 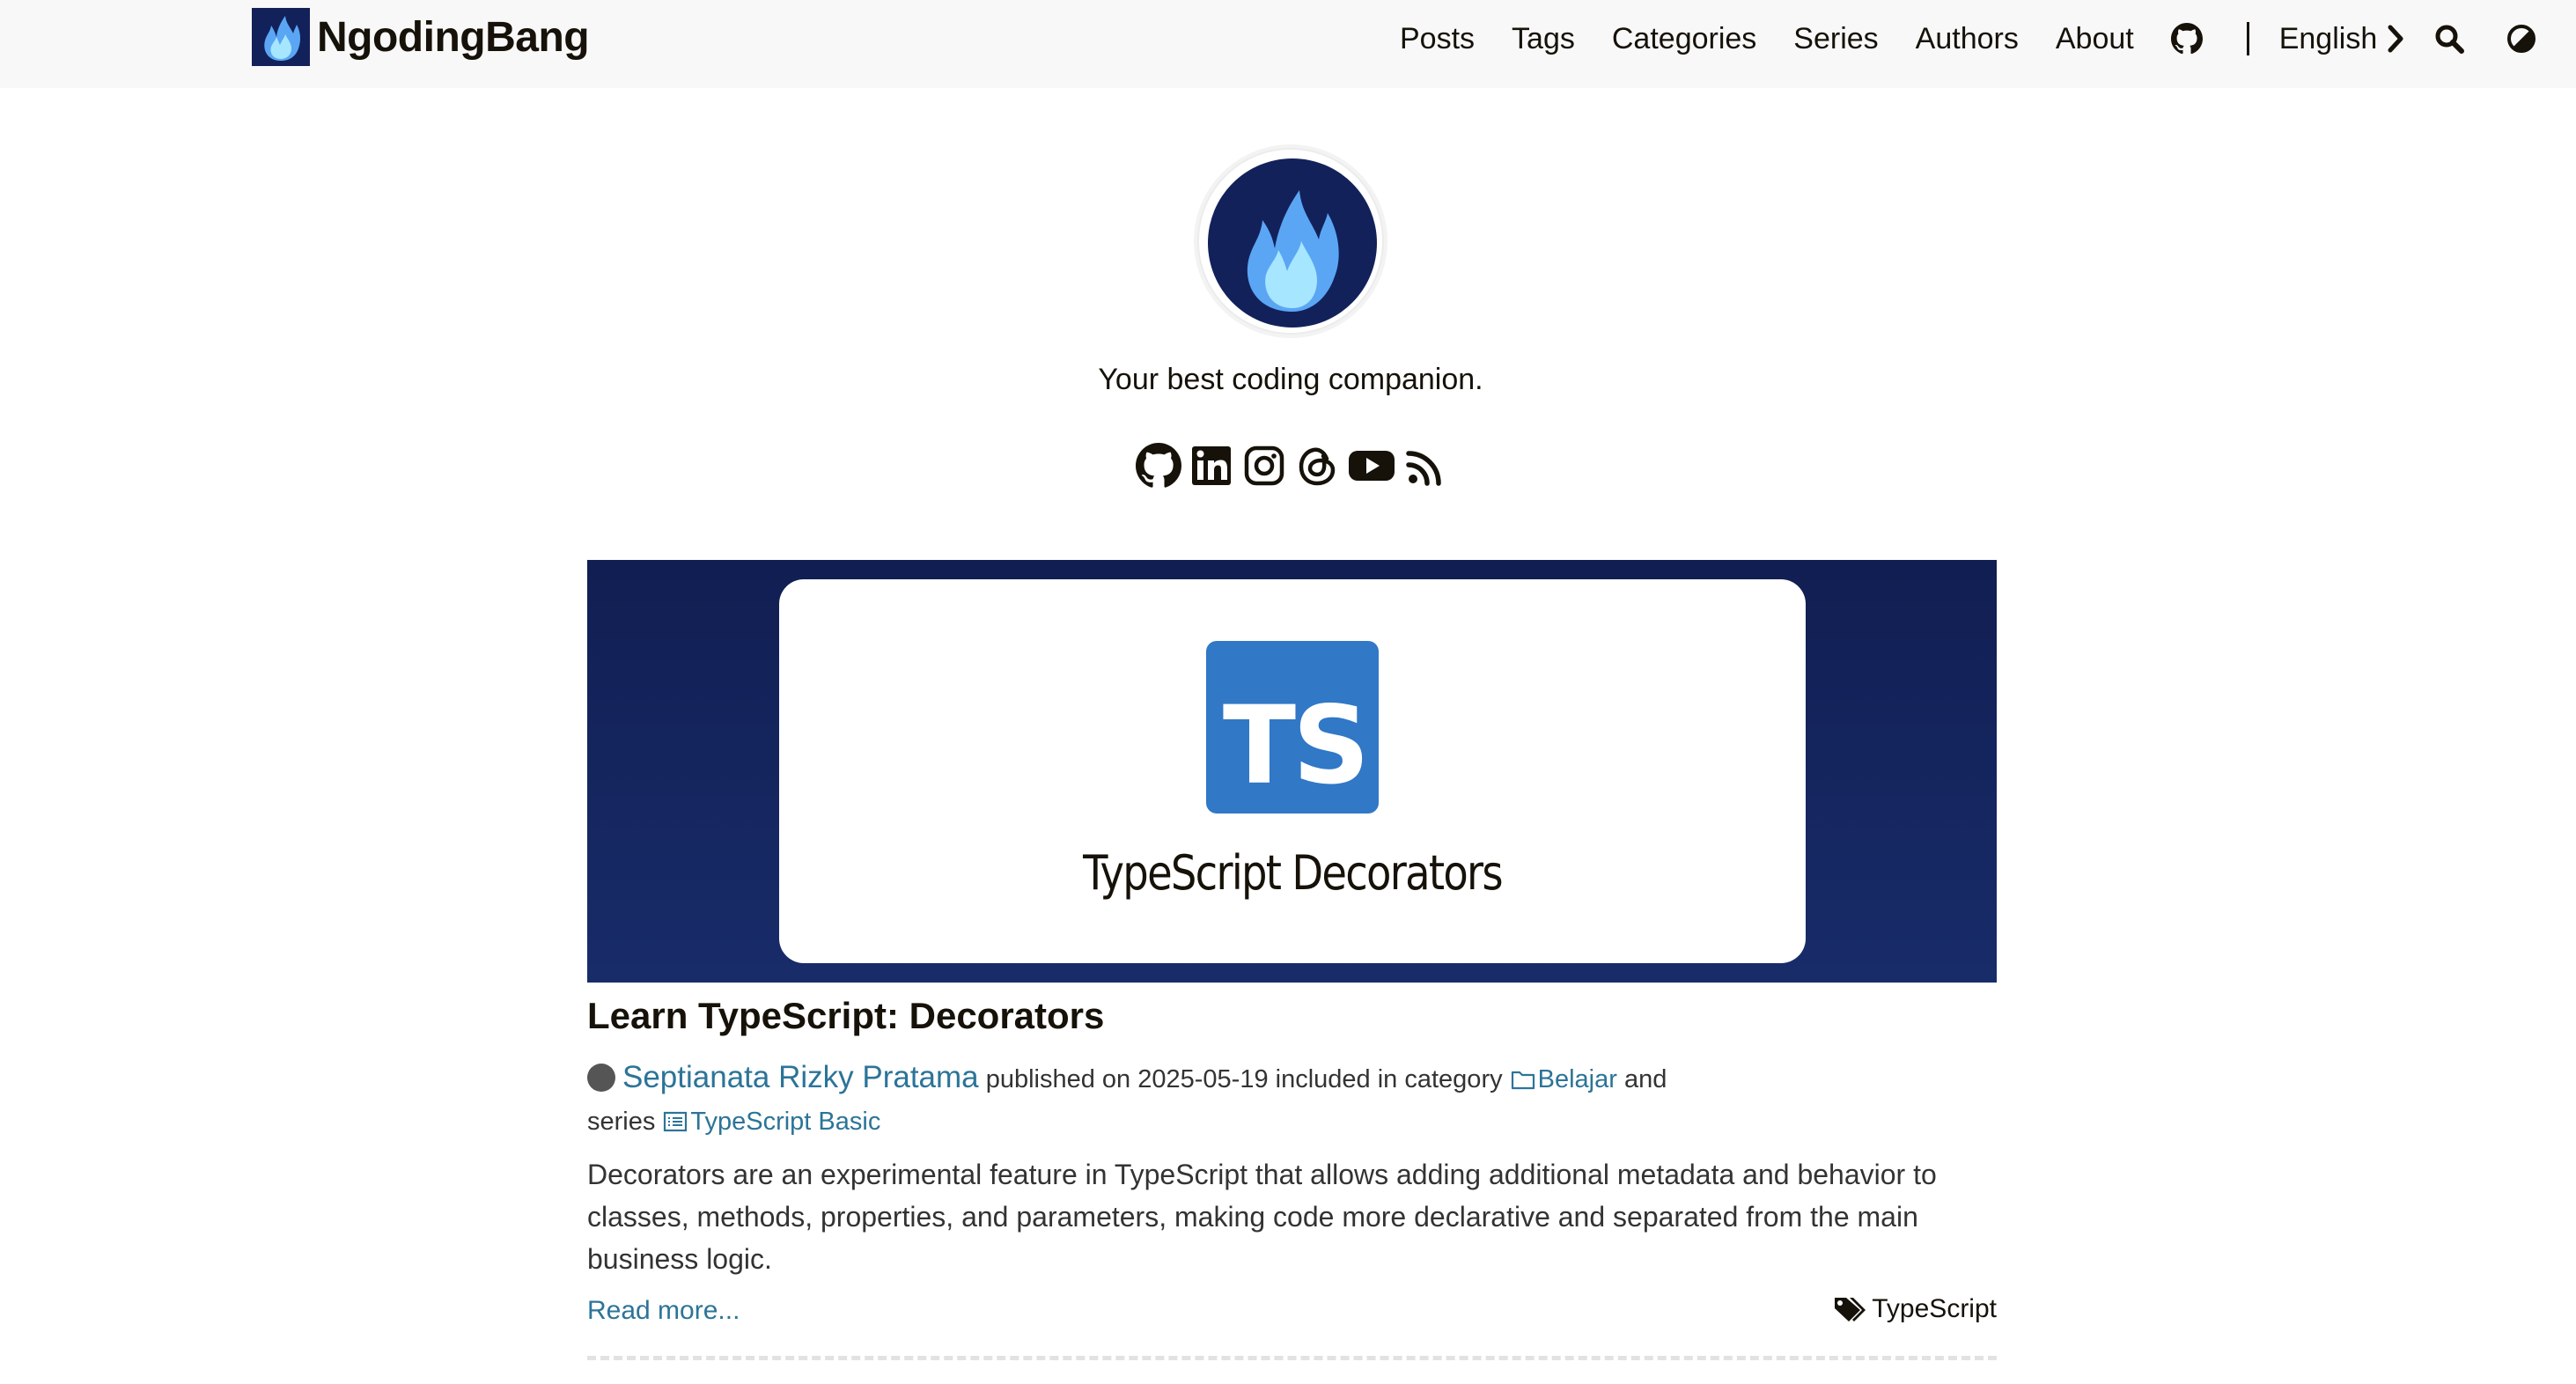 What do you see at coordinates (1292, 1358) in the screenshot?
I see `post-divider` at bounding box center [1292, 1358].